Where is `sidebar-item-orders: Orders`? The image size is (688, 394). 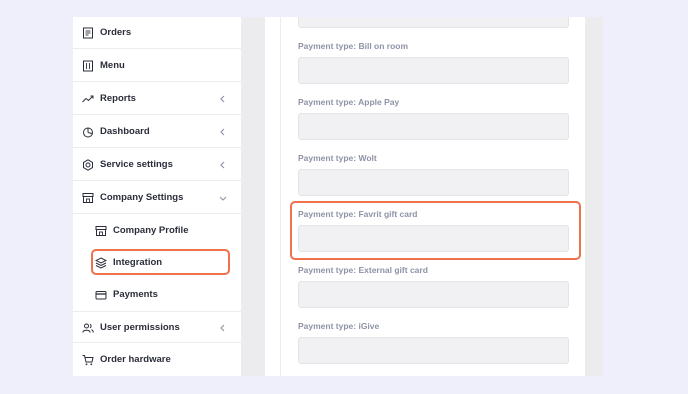 sidebar-item-orders: Orders is located at coordinates (157, 33).